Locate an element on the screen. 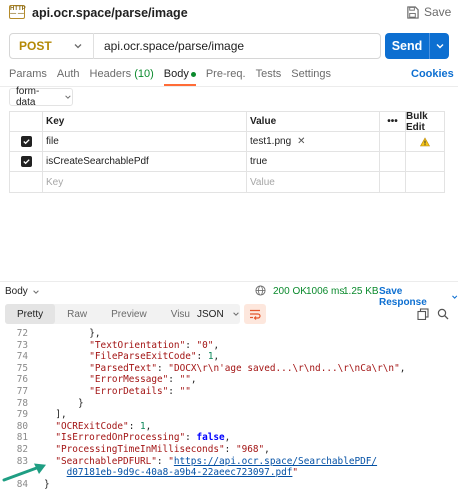 The height and width of the screenshot is (500, 458). code-text: } is located at coordinates (81, 404).